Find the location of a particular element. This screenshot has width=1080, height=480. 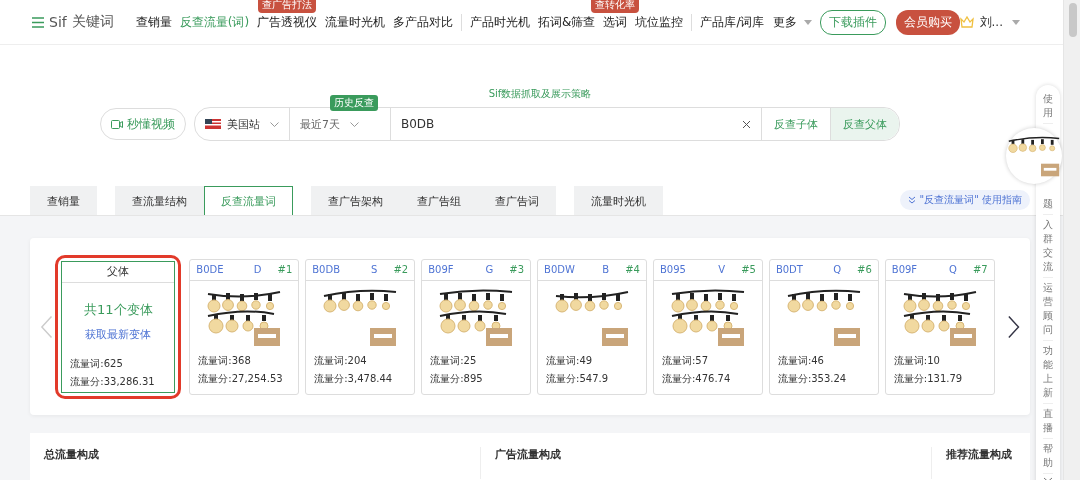

nav-item: 查销量 is located at coordinates (153, 22).